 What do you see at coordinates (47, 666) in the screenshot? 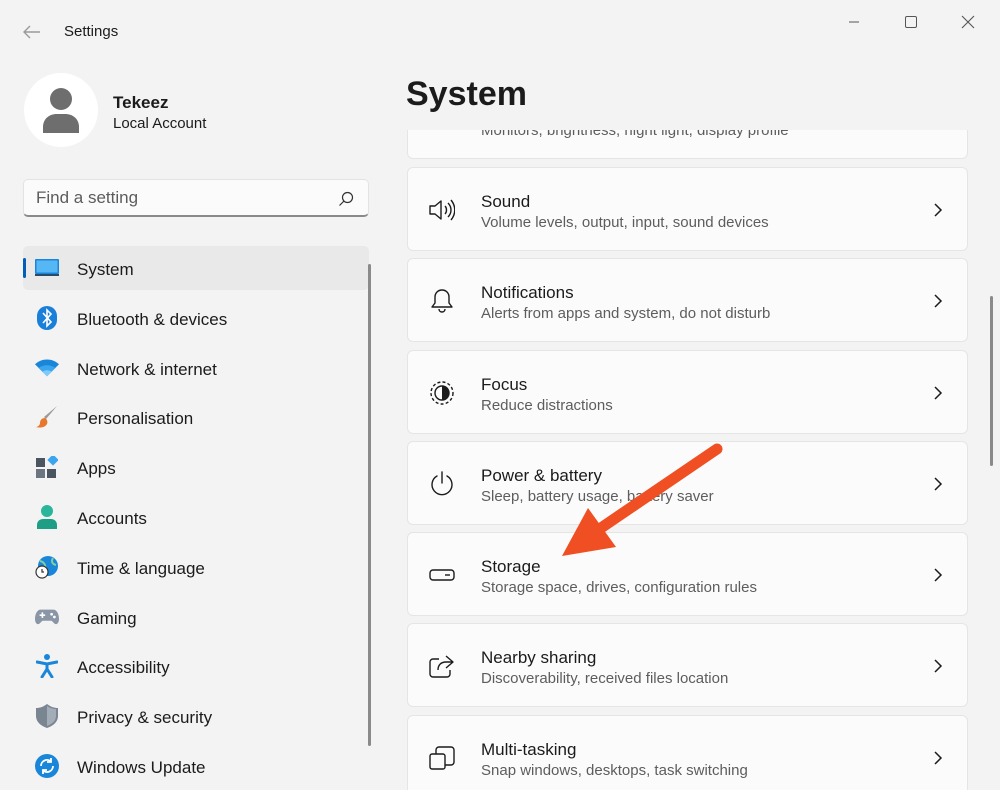
I see `accessibility-icon` at bounding box center [47, 666].